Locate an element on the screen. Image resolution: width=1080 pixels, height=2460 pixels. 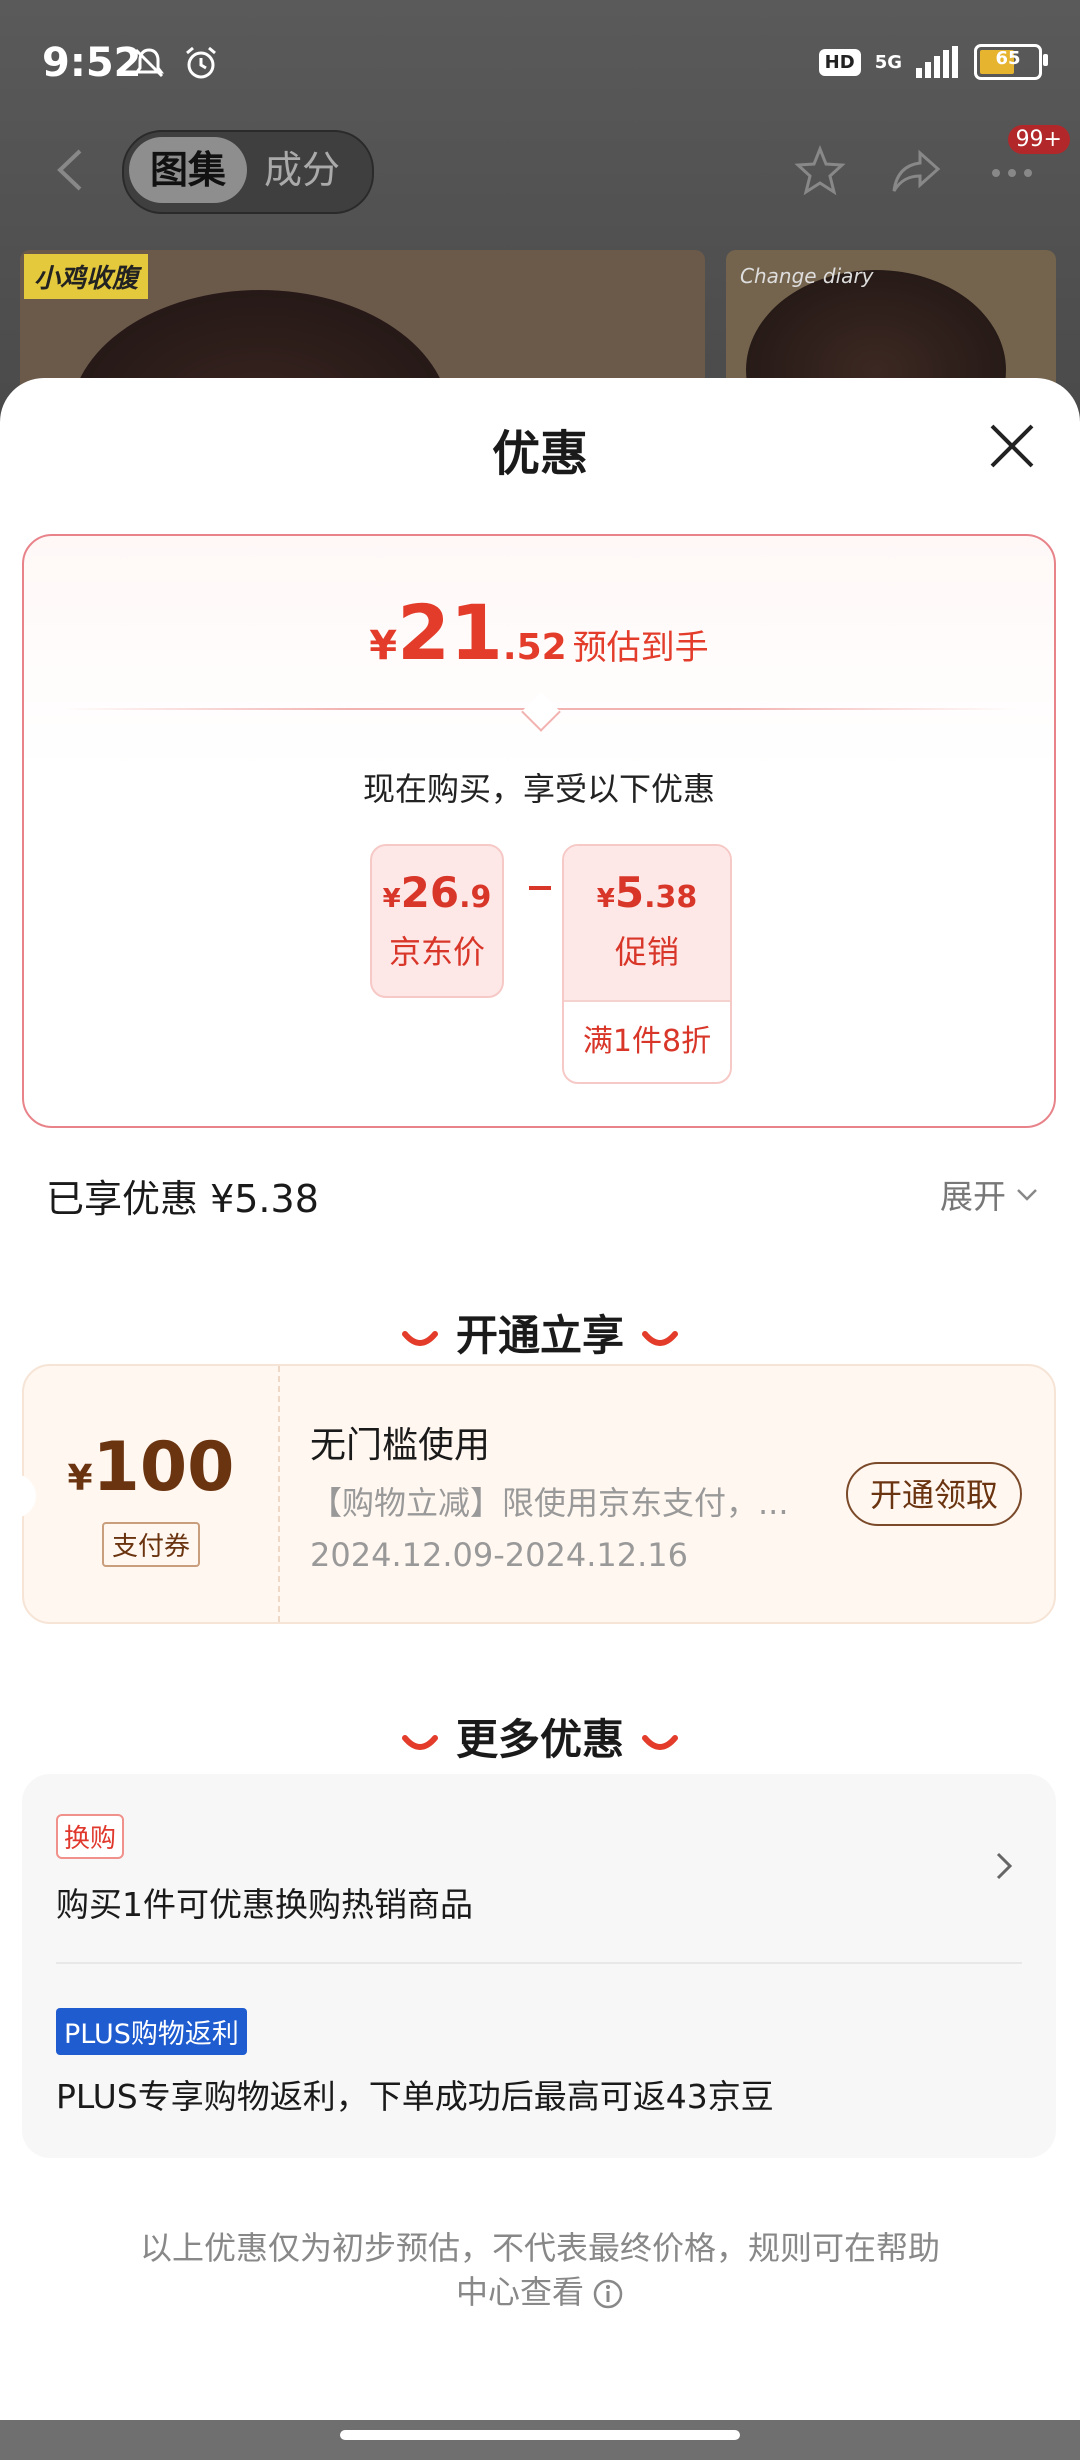
expand-label: 展开 is located at coordinates (973, 1196).